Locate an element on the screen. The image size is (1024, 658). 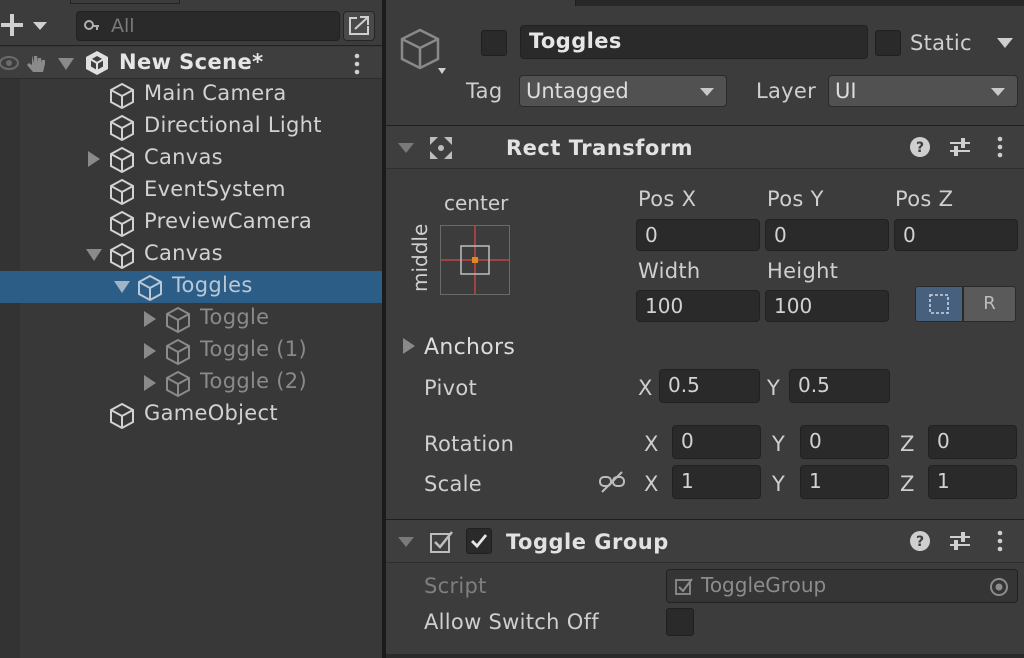
gameobject-cube-icon is located at coordinates (423, 54).